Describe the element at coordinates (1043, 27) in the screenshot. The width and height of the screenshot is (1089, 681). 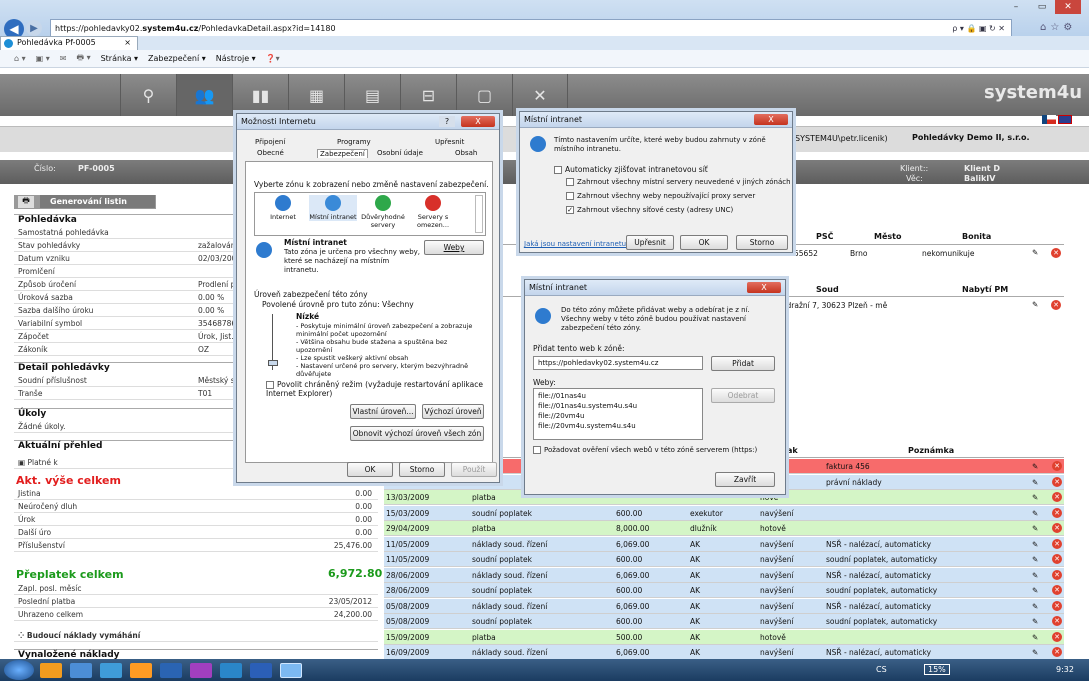
I see `home-icon: ⌂` at that location.